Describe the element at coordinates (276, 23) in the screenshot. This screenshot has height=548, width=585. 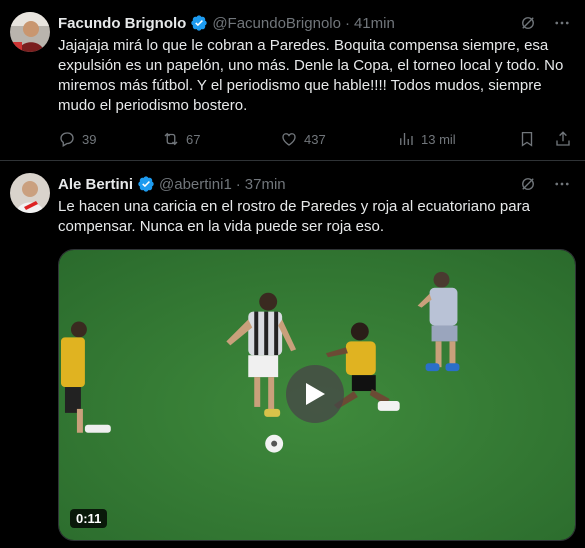
I see `author-handle: @FacundoBrignolo` at that location.